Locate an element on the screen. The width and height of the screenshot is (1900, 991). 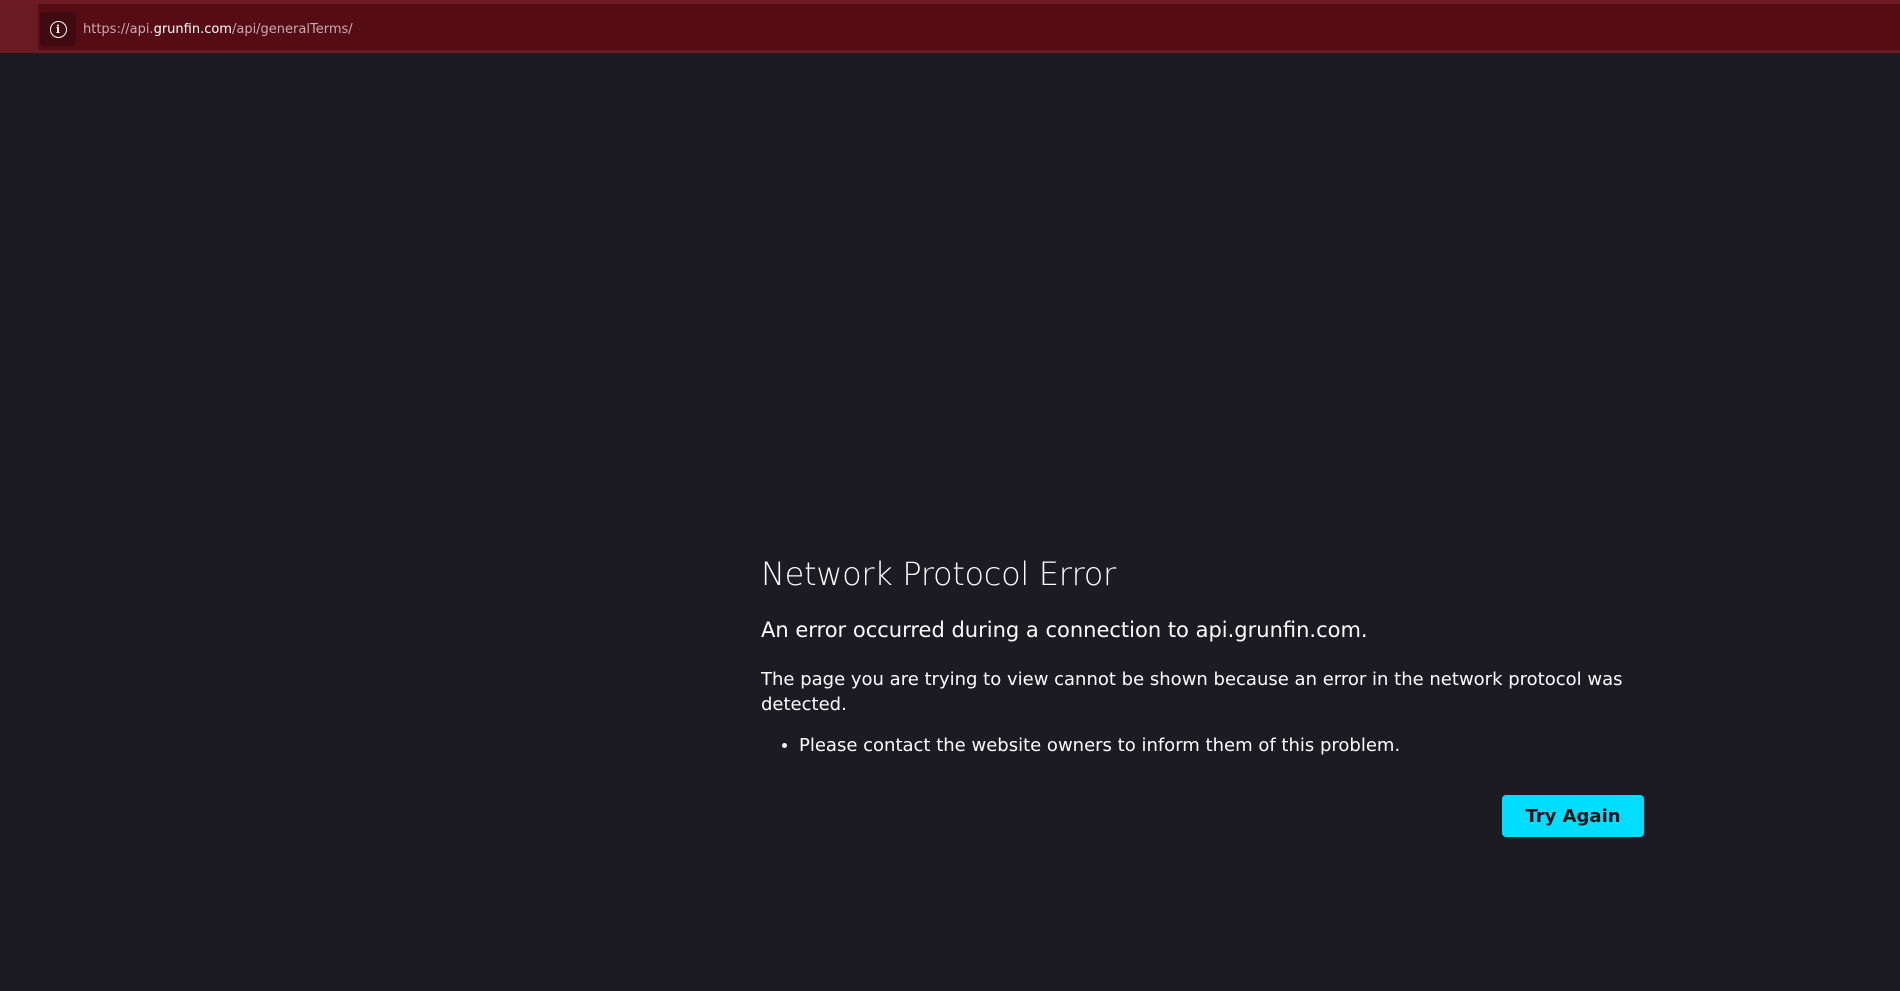
url-path: /api/generalTerms/ is located at coordinates (292, 29).